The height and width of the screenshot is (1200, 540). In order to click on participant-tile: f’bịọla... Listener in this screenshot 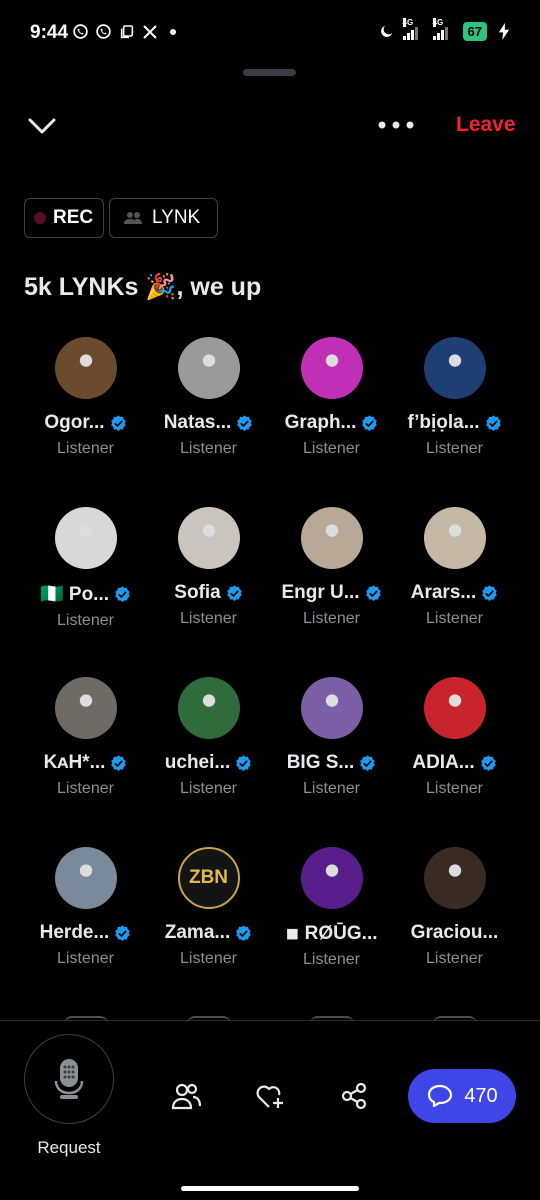, I will do `click(454, 397)`.